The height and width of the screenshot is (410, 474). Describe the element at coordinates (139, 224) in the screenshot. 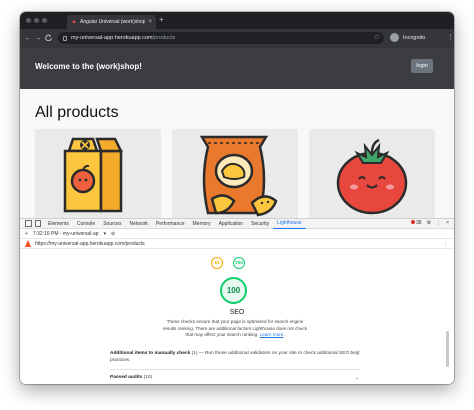

I see `tab-network: Network` at that location.